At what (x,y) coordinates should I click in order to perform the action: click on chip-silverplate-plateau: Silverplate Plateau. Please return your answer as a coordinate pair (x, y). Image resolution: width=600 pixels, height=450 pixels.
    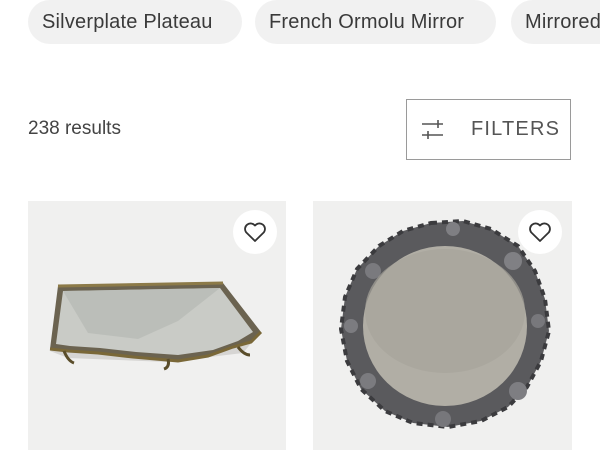
    Looking at the image, I should click on (135, 22).